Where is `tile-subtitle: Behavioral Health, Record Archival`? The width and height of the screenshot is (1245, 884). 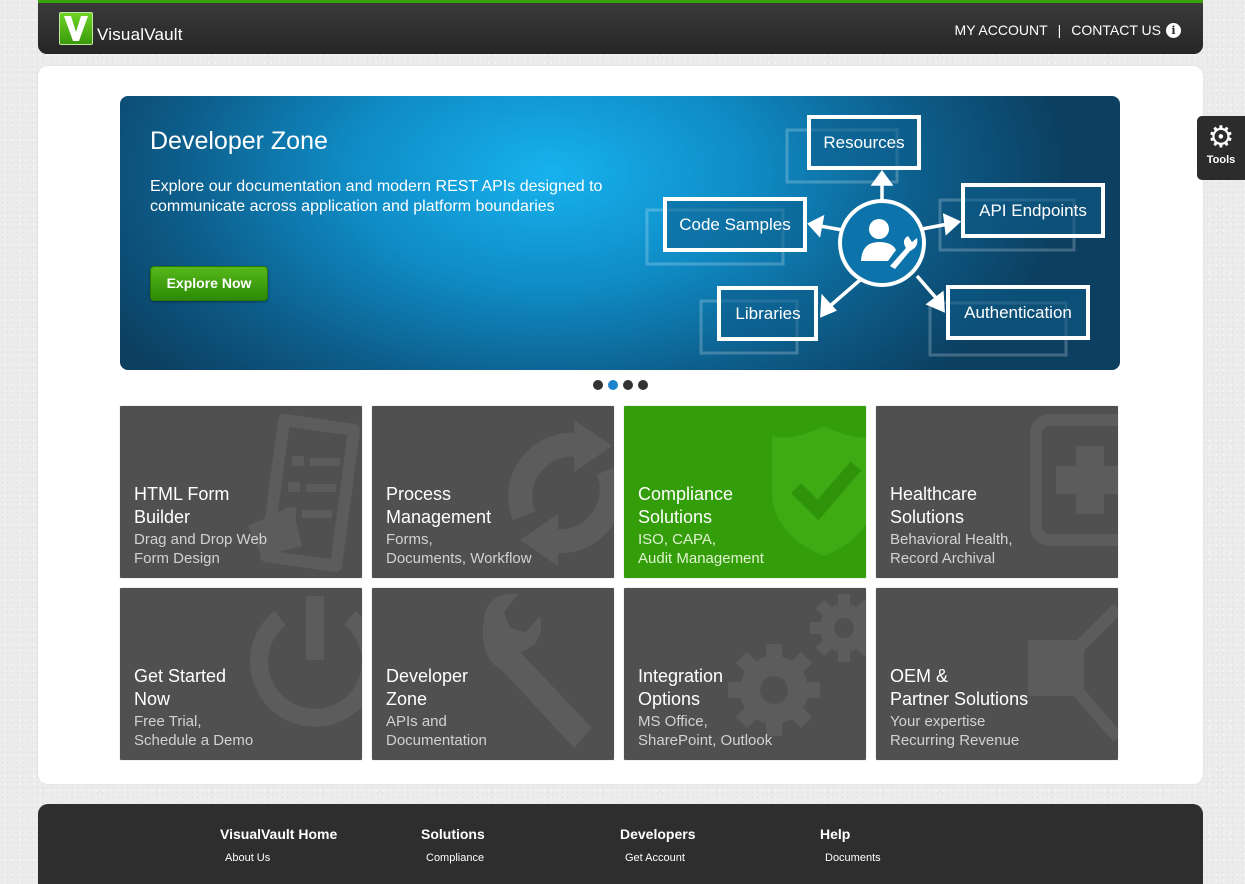 tile-subtitle: Behavioral Health, Record Archival is located at coordinates (951, 549).